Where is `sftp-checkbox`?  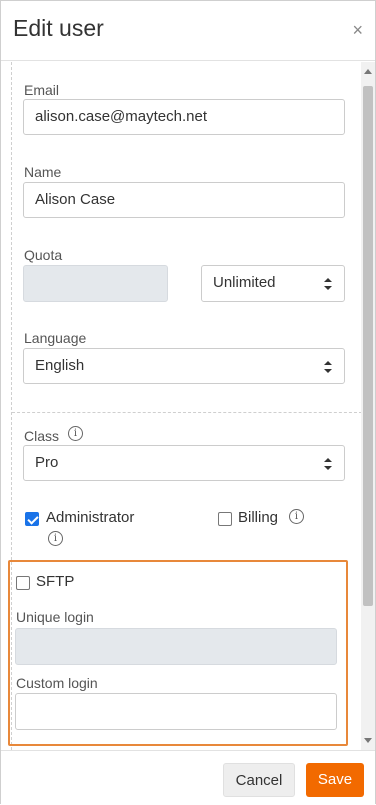 sftp-checkbox is located at coordinates (23, 583).